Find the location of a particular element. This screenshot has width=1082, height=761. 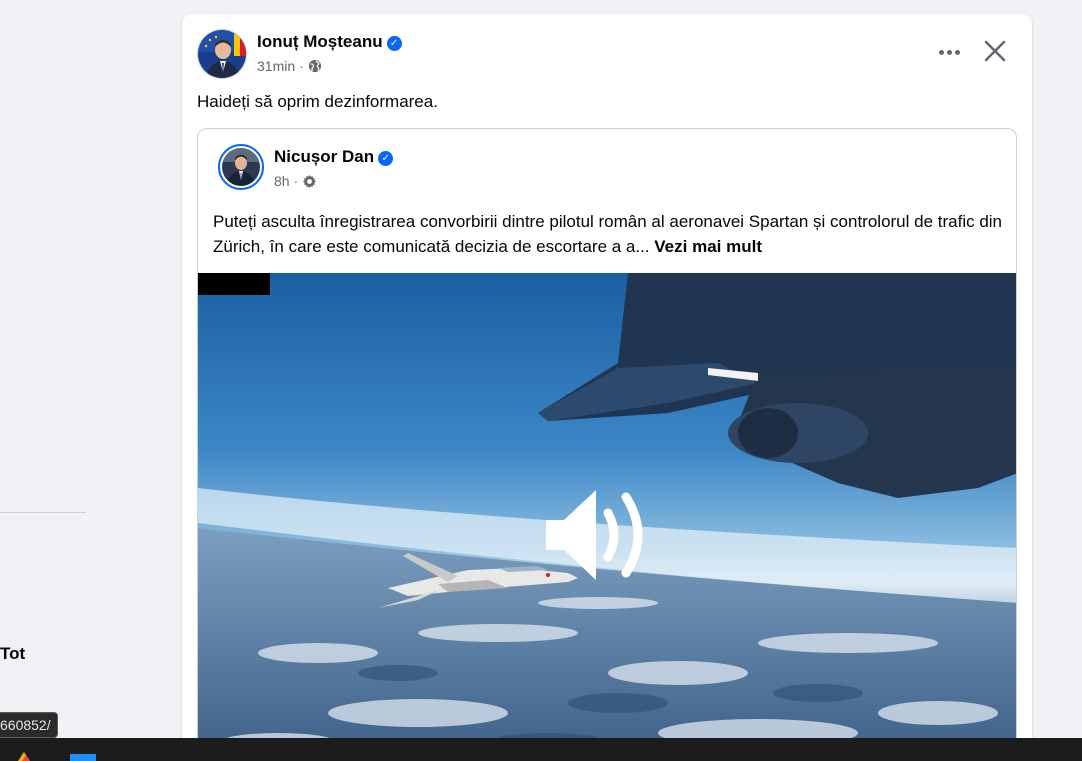

author-name: Ionuț Moșteanu ✓ is located at coordinates (329, 42).